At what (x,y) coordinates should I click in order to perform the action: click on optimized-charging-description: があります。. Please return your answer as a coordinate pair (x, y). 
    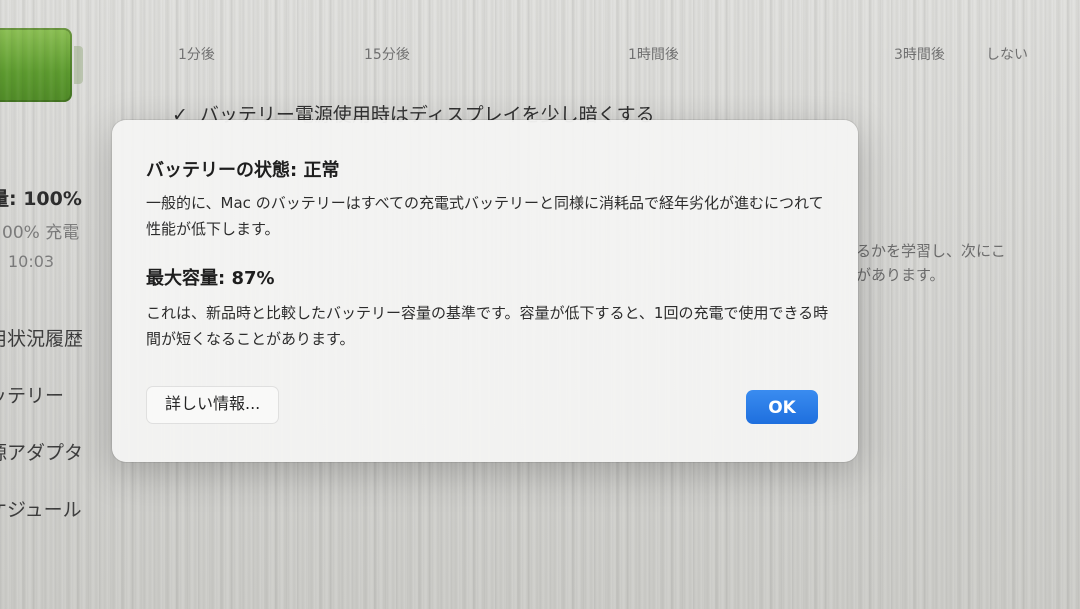
    Looking at the image, I should click on (900, 275).